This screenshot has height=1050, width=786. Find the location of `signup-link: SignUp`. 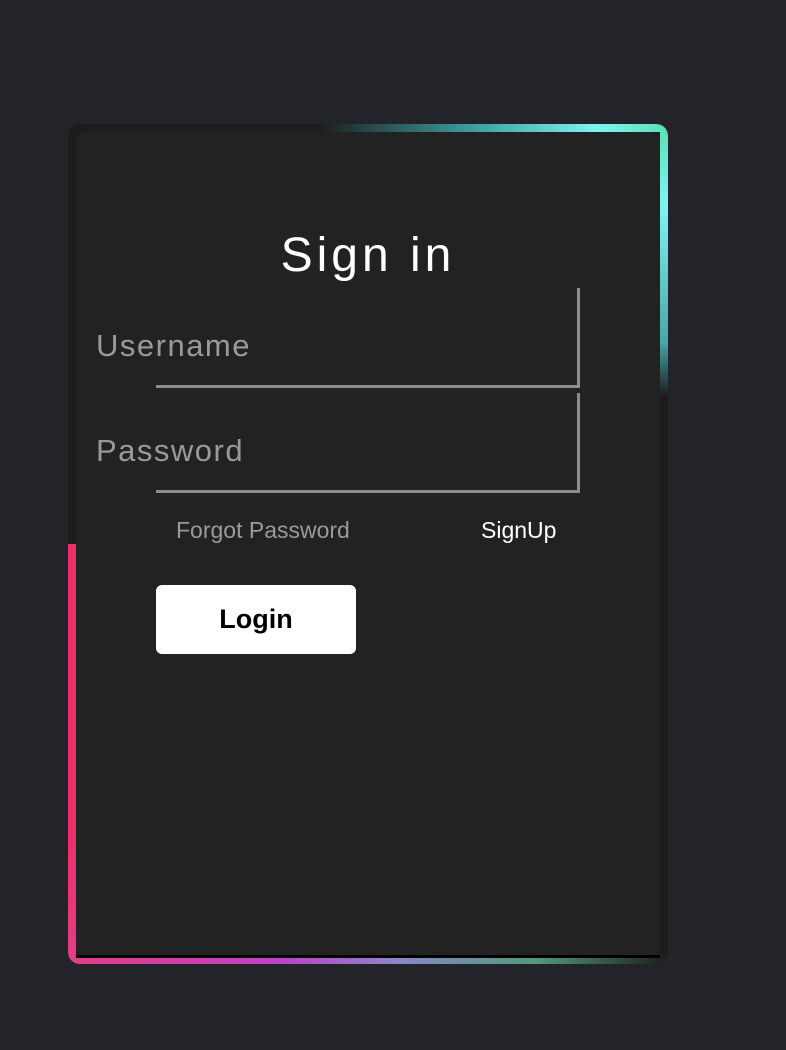

signup-link: SignUp is located at coordinates (518, 530).